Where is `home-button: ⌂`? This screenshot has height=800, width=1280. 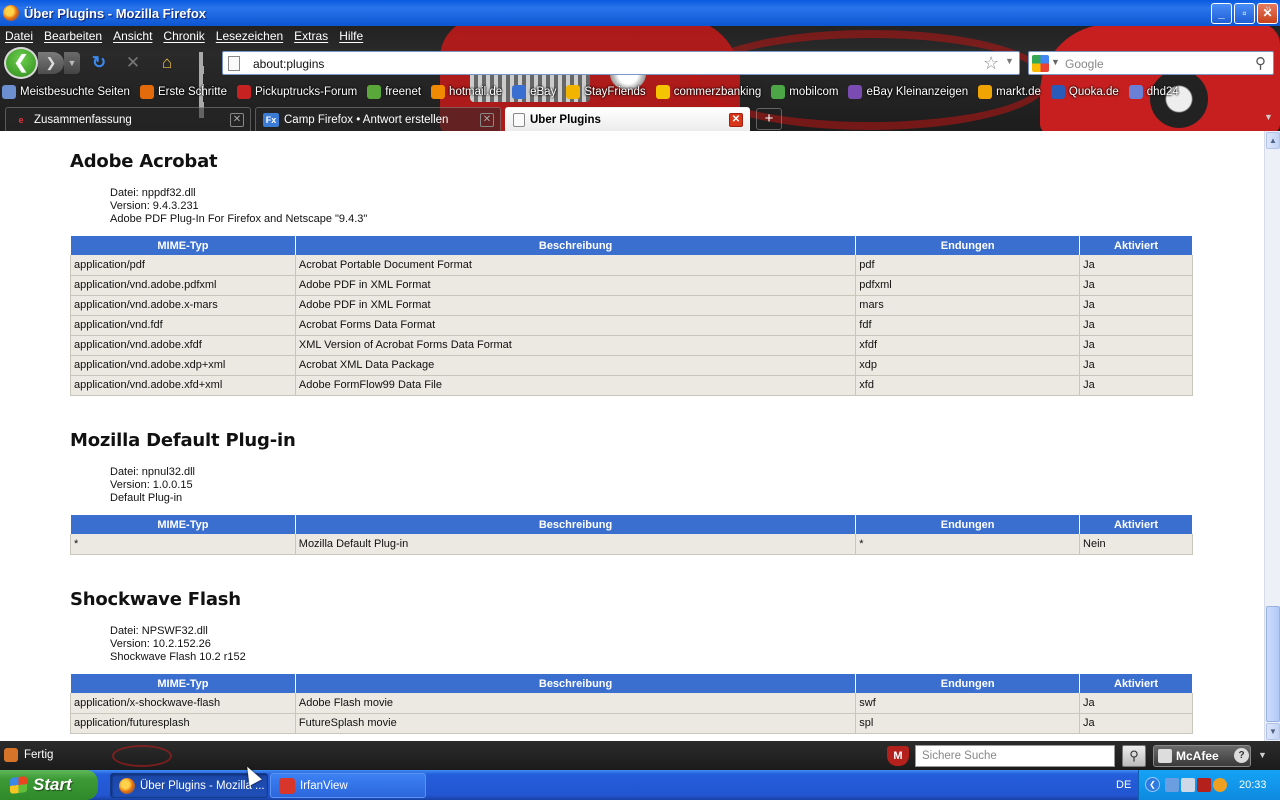 home-button: ⌂ is located at coordinates (167, 63).